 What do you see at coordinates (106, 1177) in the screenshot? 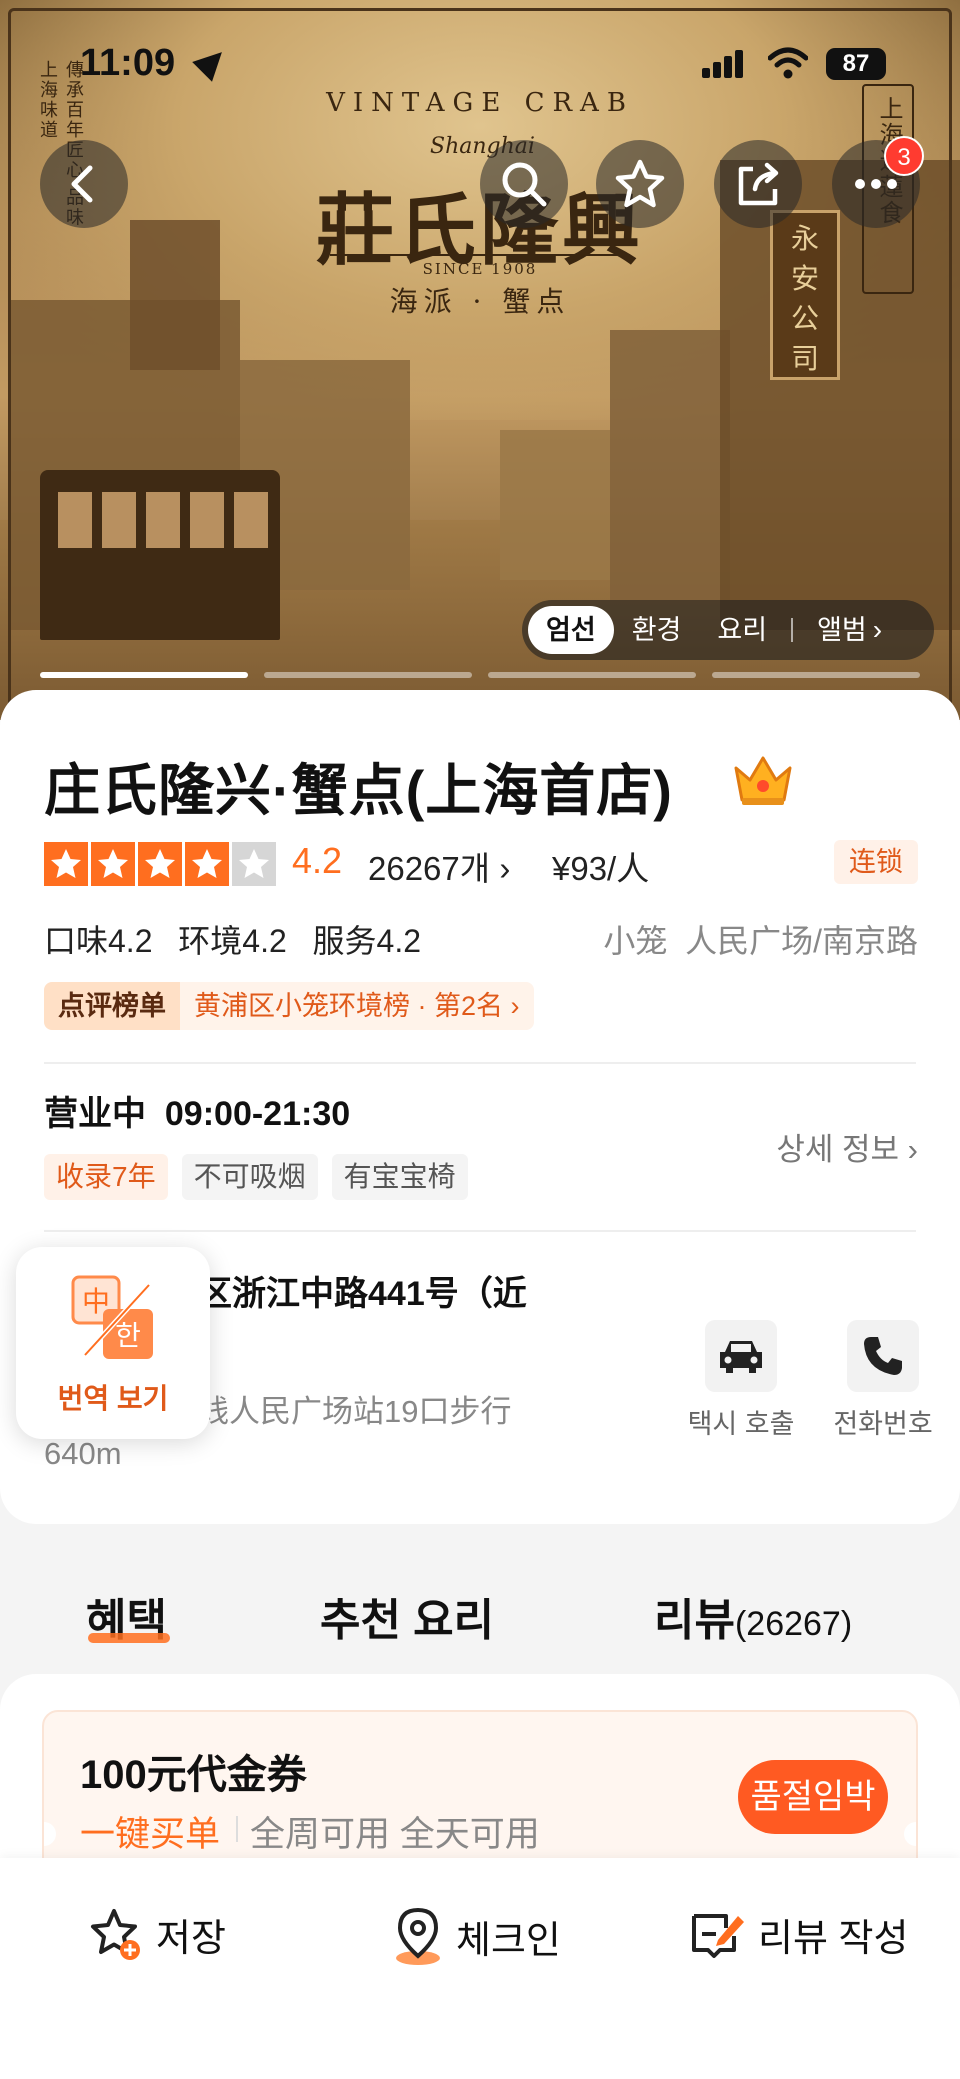
I see `feature-chip: 收录7年` at bounding box center [106, 1177].